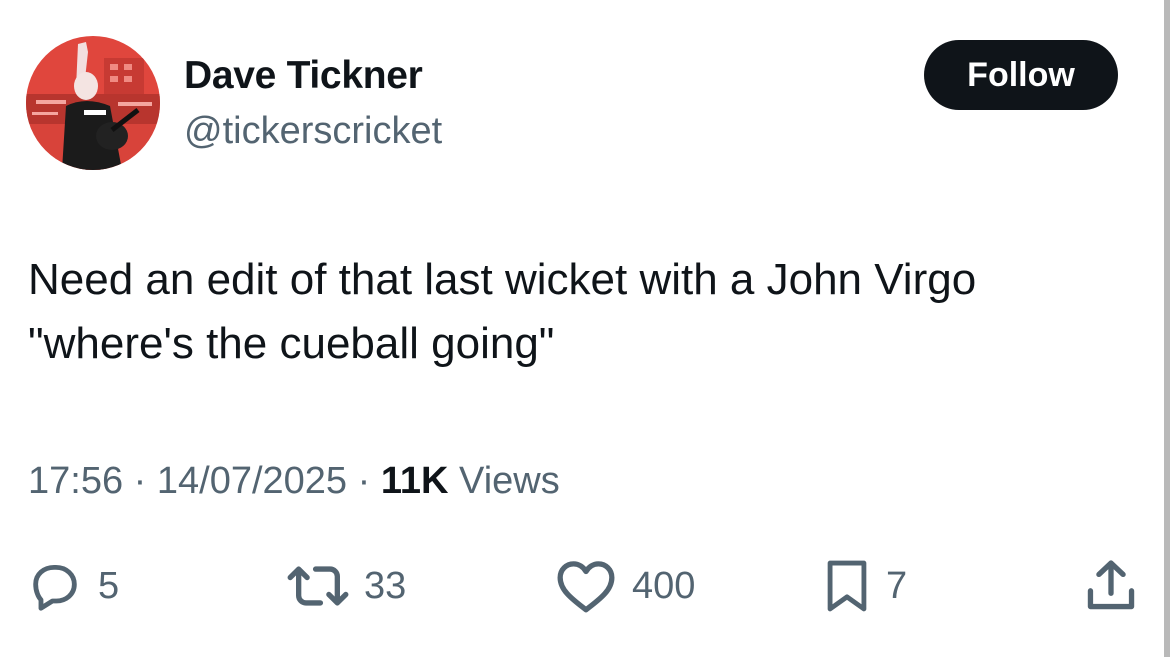 The width and height of the screenshot is (1170, 657). I want to click on heart-icon, so click(586, 587).